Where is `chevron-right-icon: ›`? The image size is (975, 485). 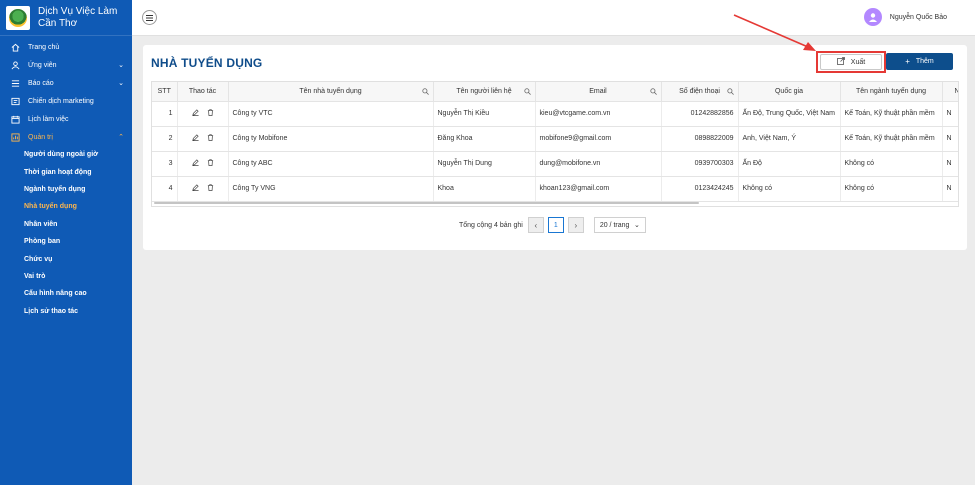 chevron-right-icon: › is located at coordinates (576, 225).